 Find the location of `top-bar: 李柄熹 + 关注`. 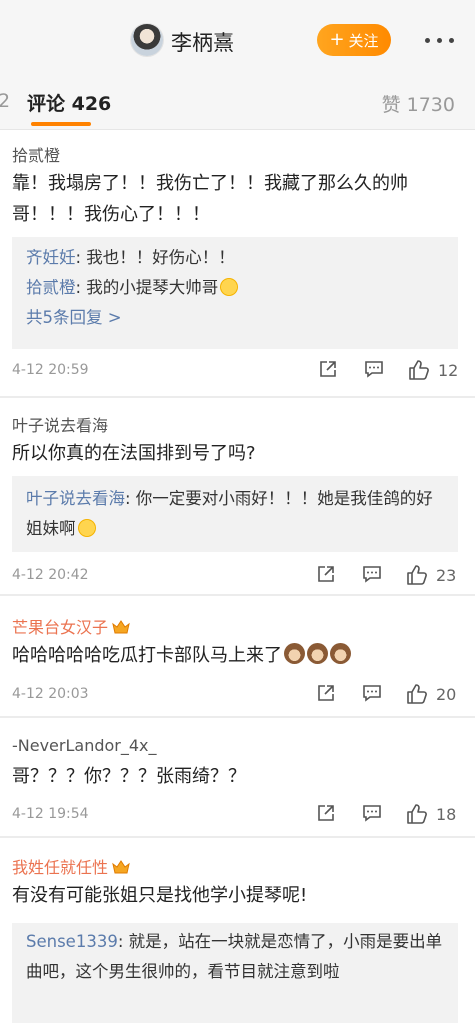

top-bar: 李柄熹 + 关注 is located at coordinates (237, 36).